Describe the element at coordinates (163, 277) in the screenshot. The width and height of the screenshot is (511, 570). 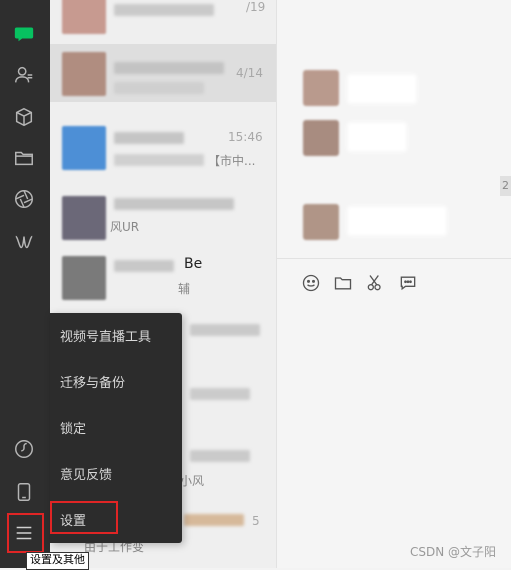
I see `list-item: Be 辅` at that location.